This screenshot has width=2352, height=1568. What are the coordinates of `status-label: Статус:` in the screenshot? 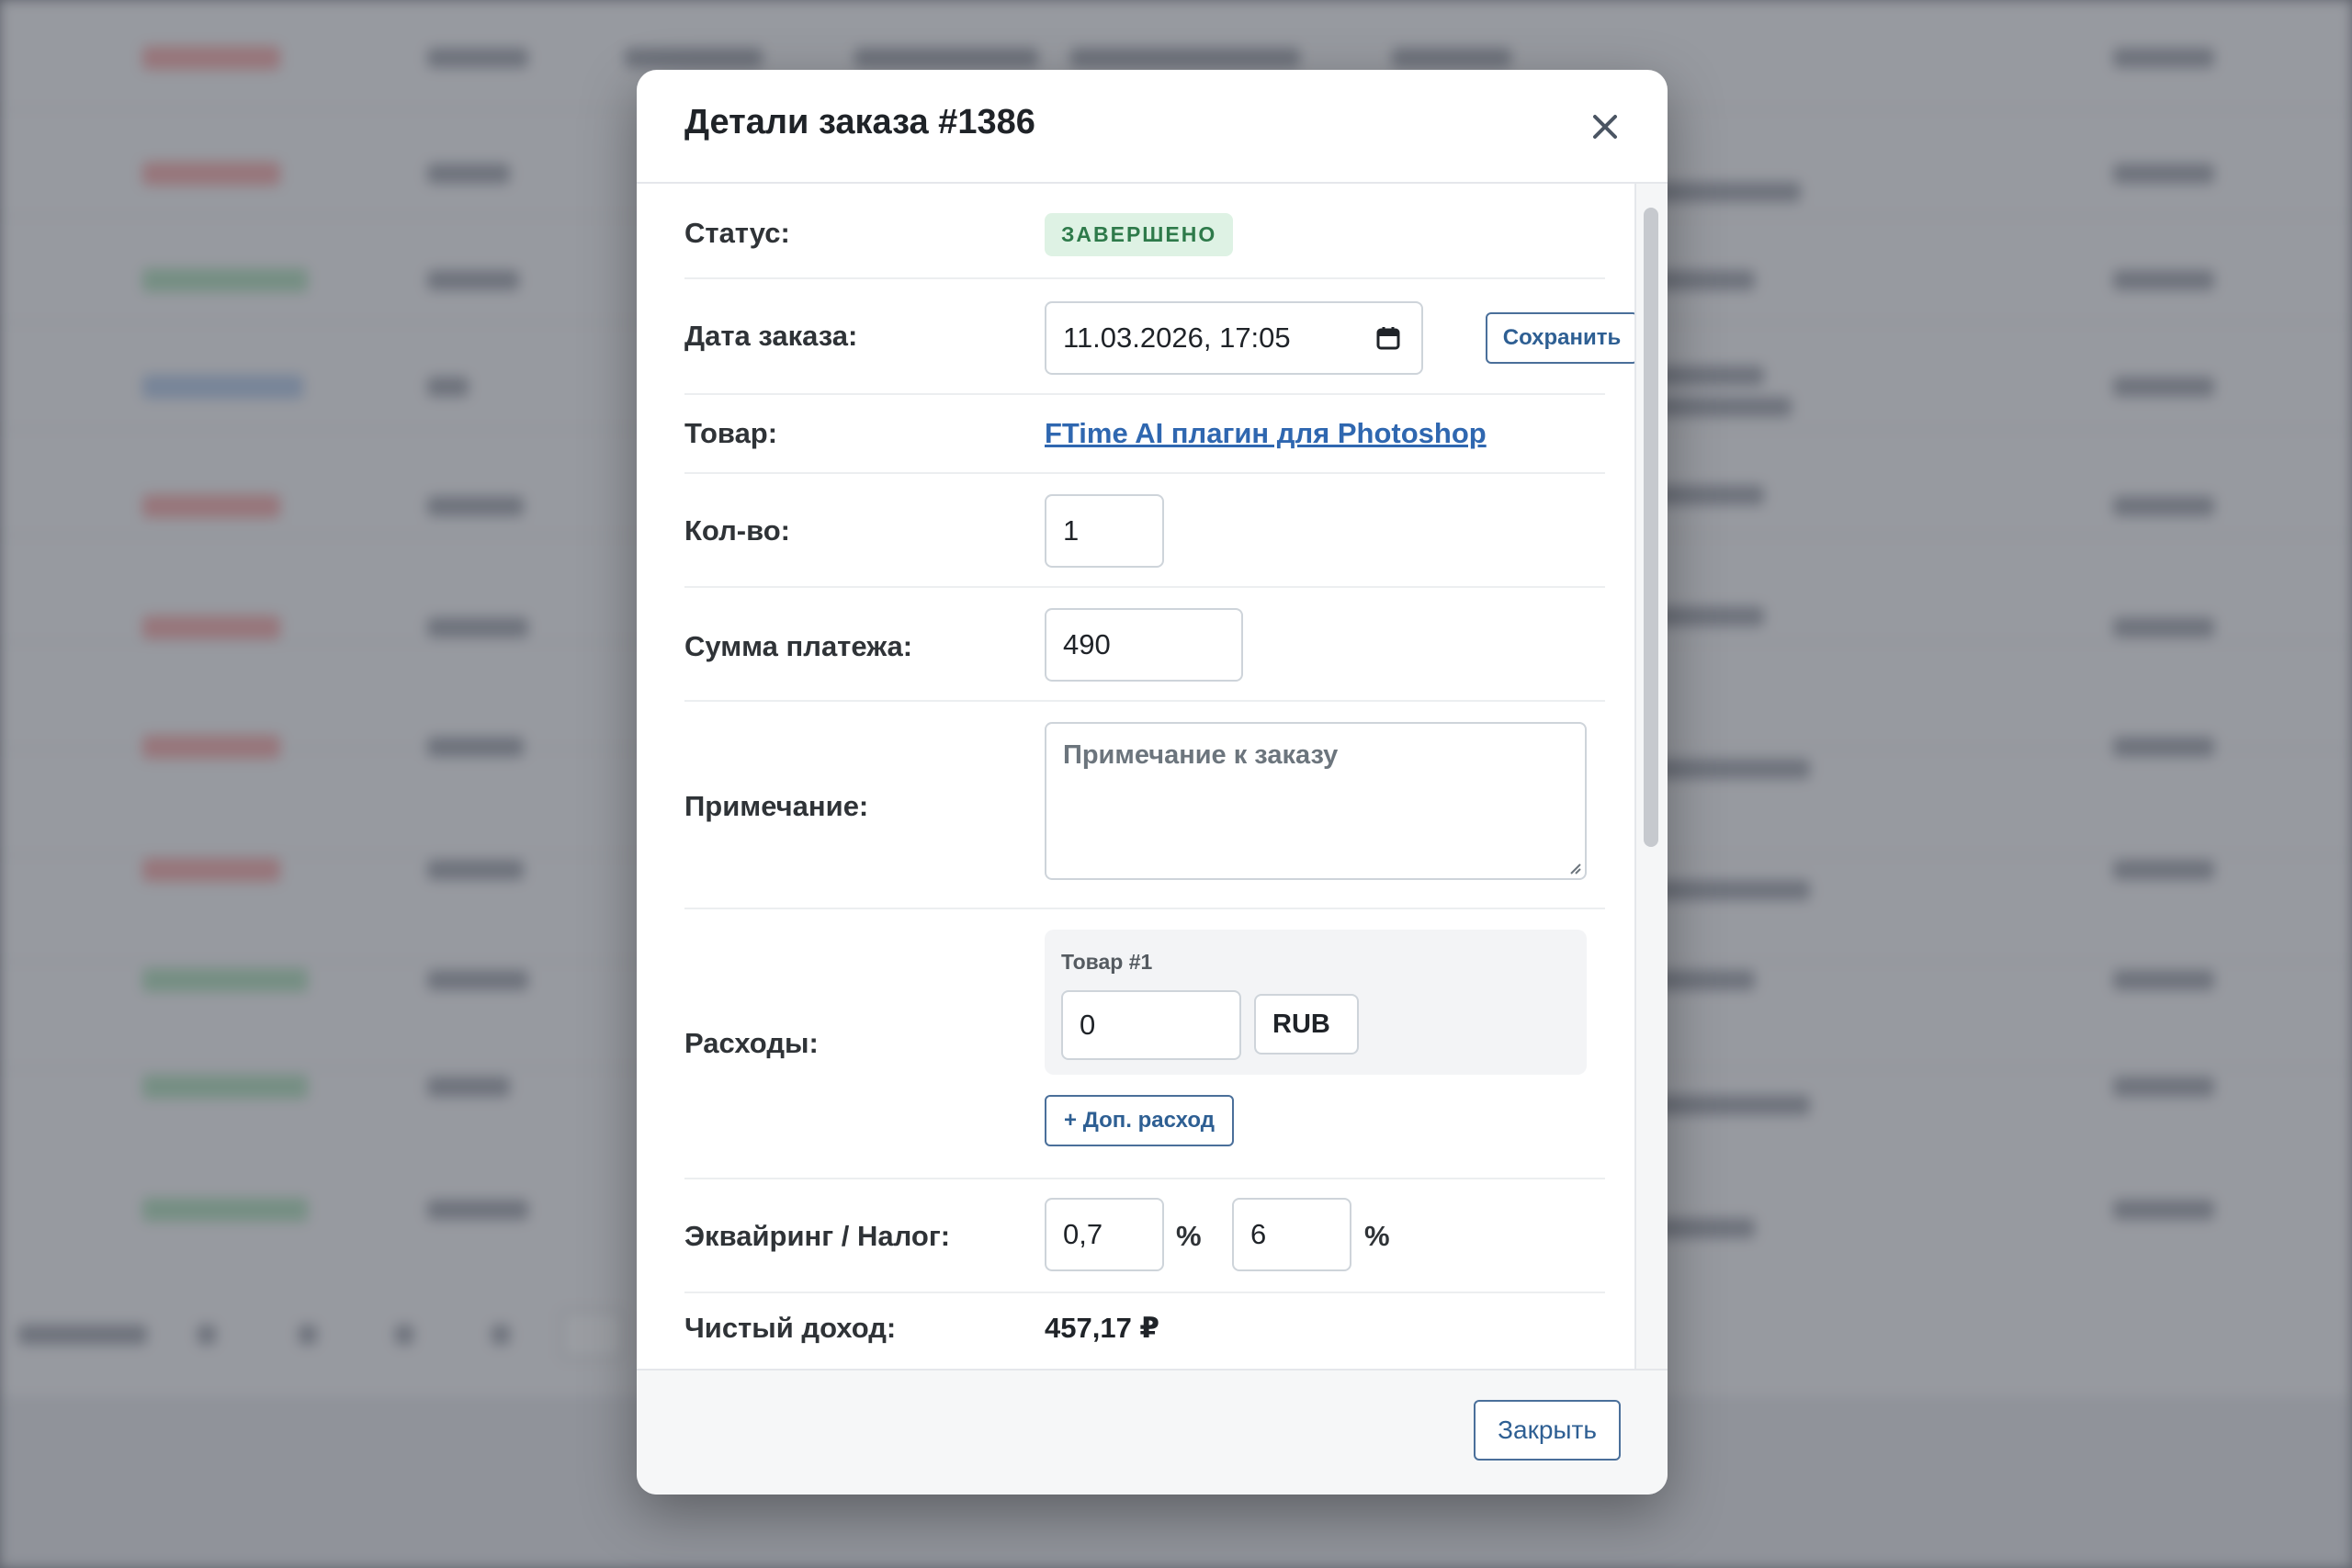 It's located at (737, 233).